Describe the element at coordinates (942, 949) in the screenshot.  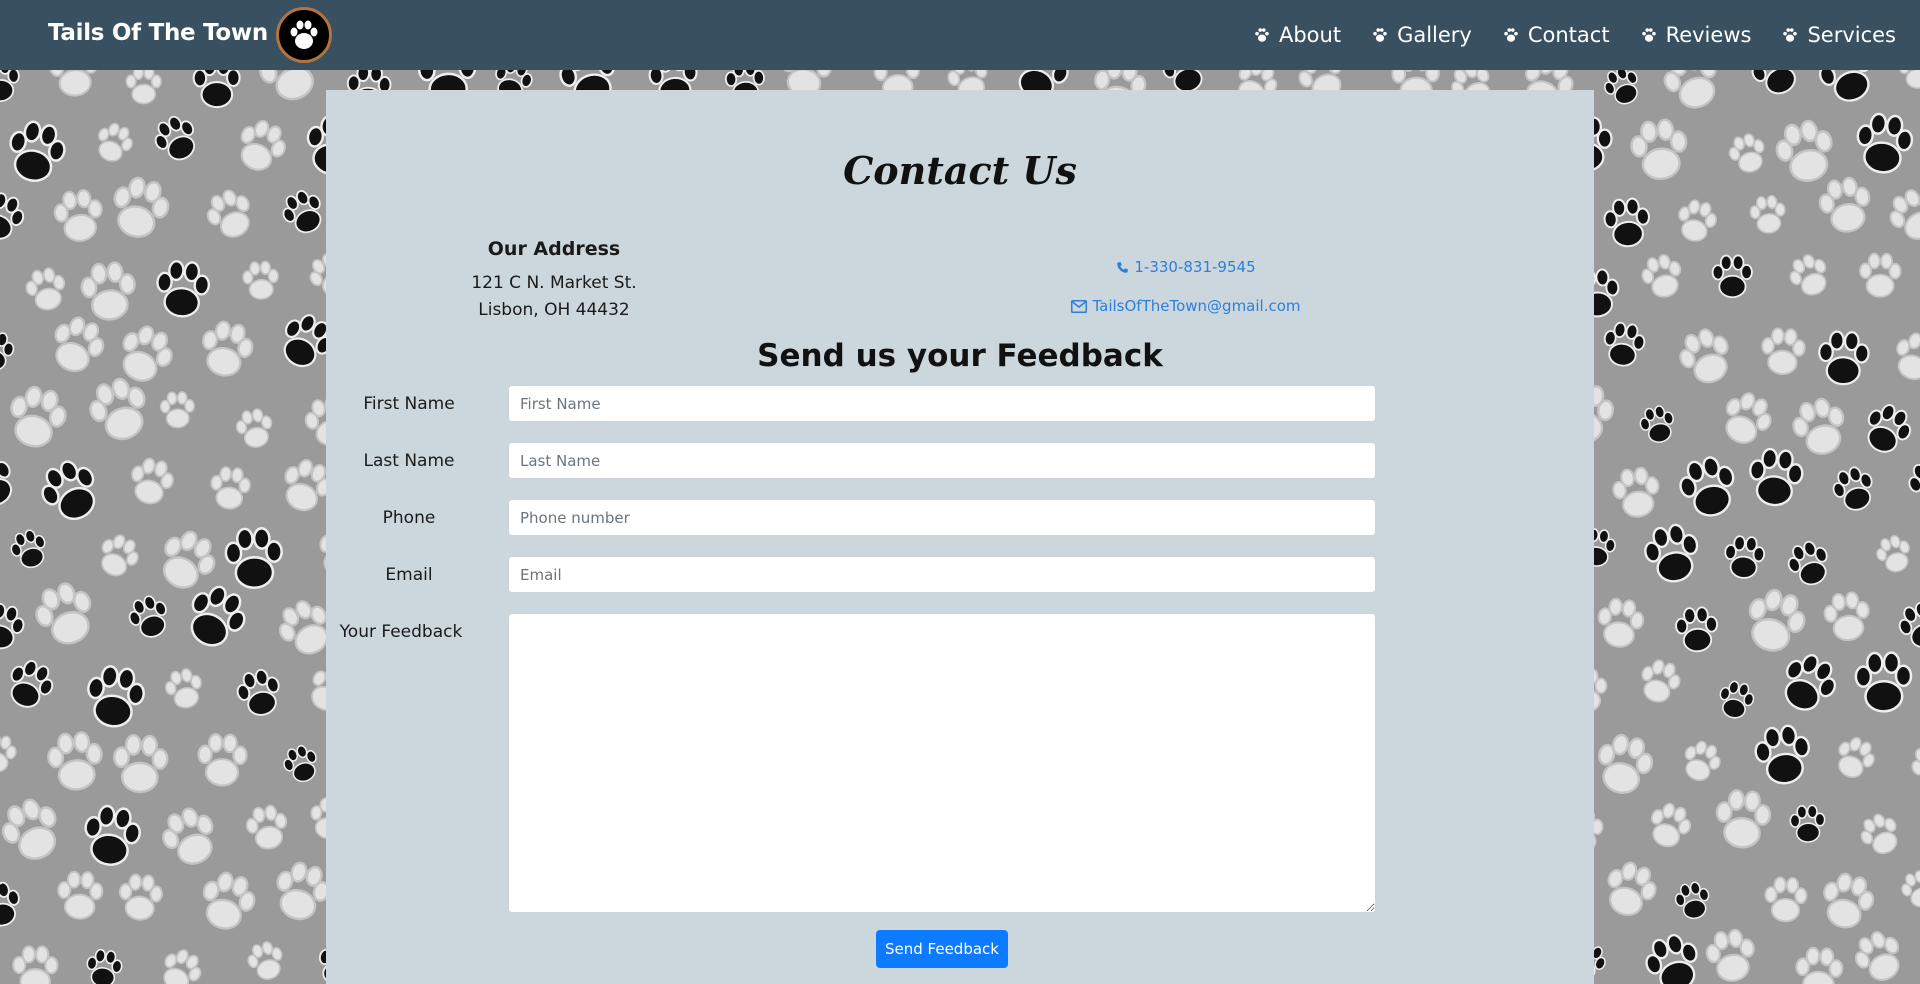
I see `send-feedback-button: Send Feedback` at that location.